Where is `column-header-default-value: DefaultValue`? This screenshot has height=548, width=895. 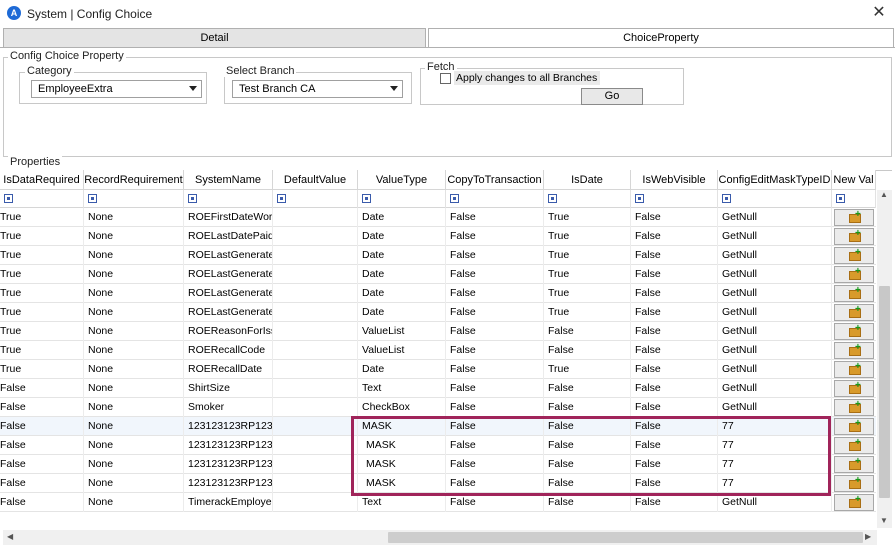 column-header-default-value: DefaultValue is located at coordinates (315, 180).